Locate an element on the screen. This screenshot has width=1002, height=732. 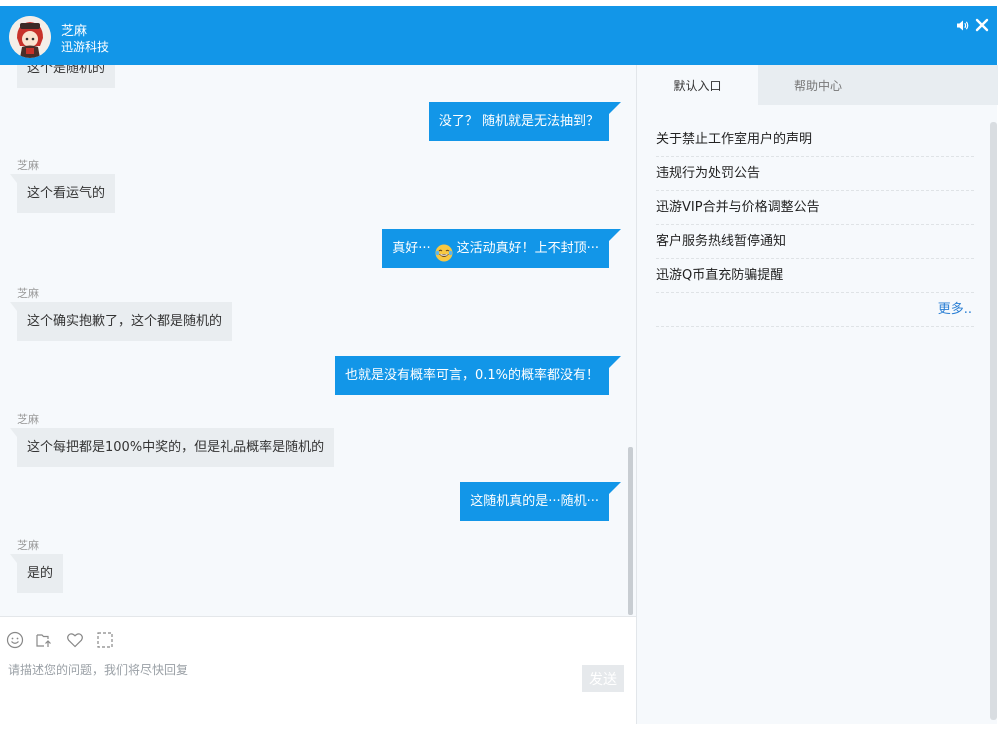
tab-help-center: 帮助中心 is located at coordinates (818, 85).